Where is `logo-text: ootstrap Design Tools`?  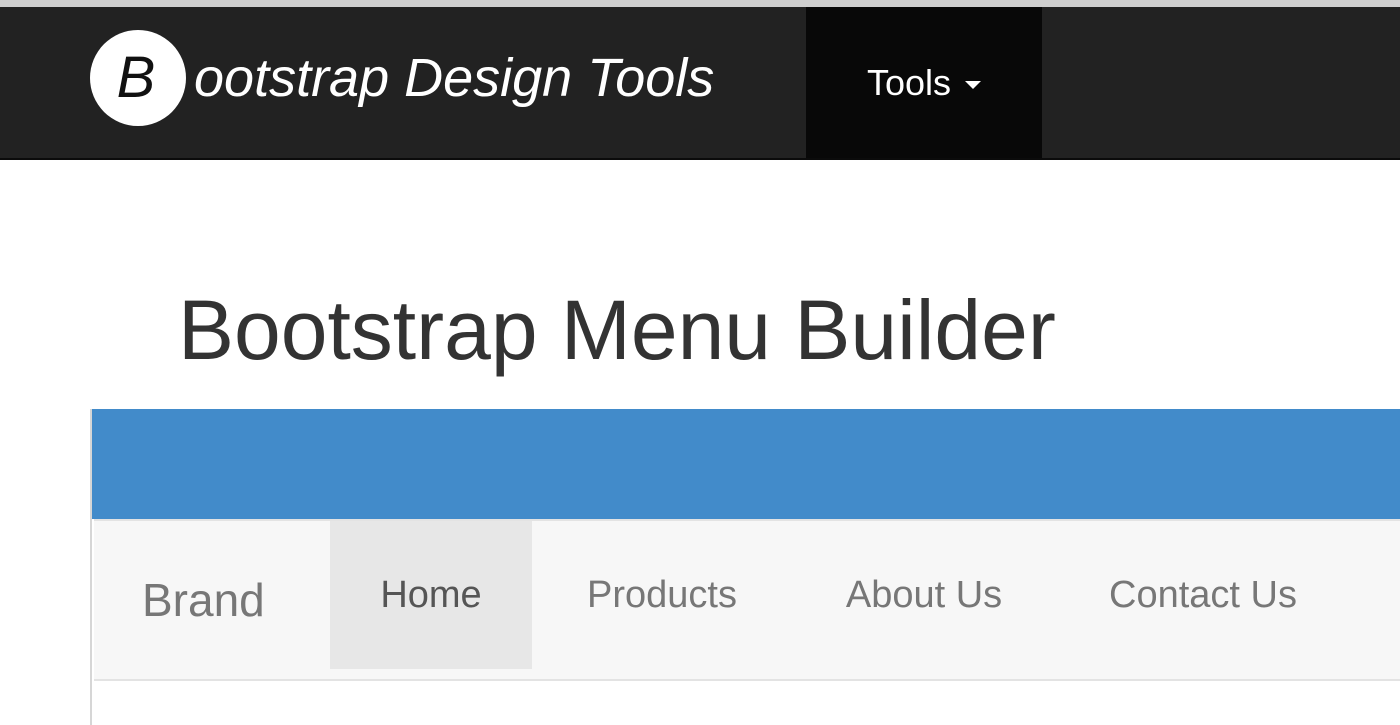 logo-text: ootstrap Design Tools is located at coordinates (454, 78).